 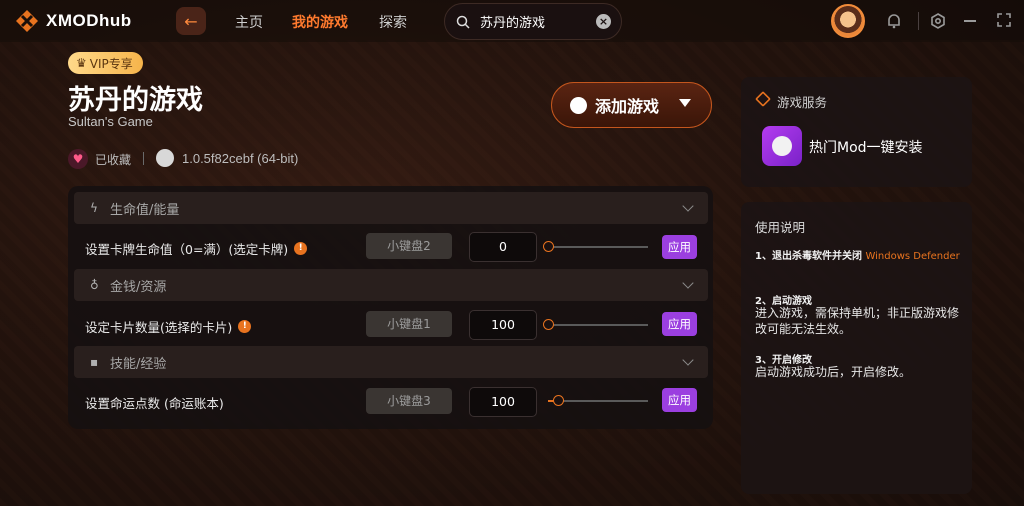 I want to click on search-input: 苏丹的游戏 ×, so click(x=533, y=21).